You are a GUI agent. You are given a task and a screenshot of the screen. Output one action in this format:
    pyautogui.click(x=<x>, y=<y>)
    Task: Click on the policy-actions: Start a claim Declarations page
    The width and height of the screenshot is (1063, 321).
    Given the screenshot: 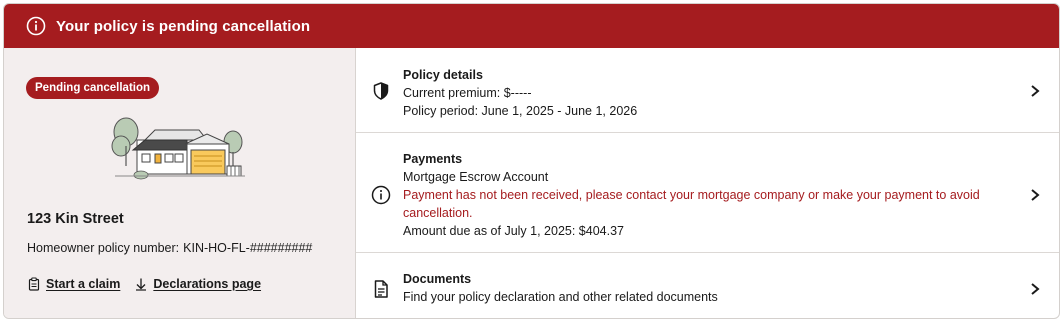 What is the action you would take?
    pyautogui.click(x=151, y=284)
    